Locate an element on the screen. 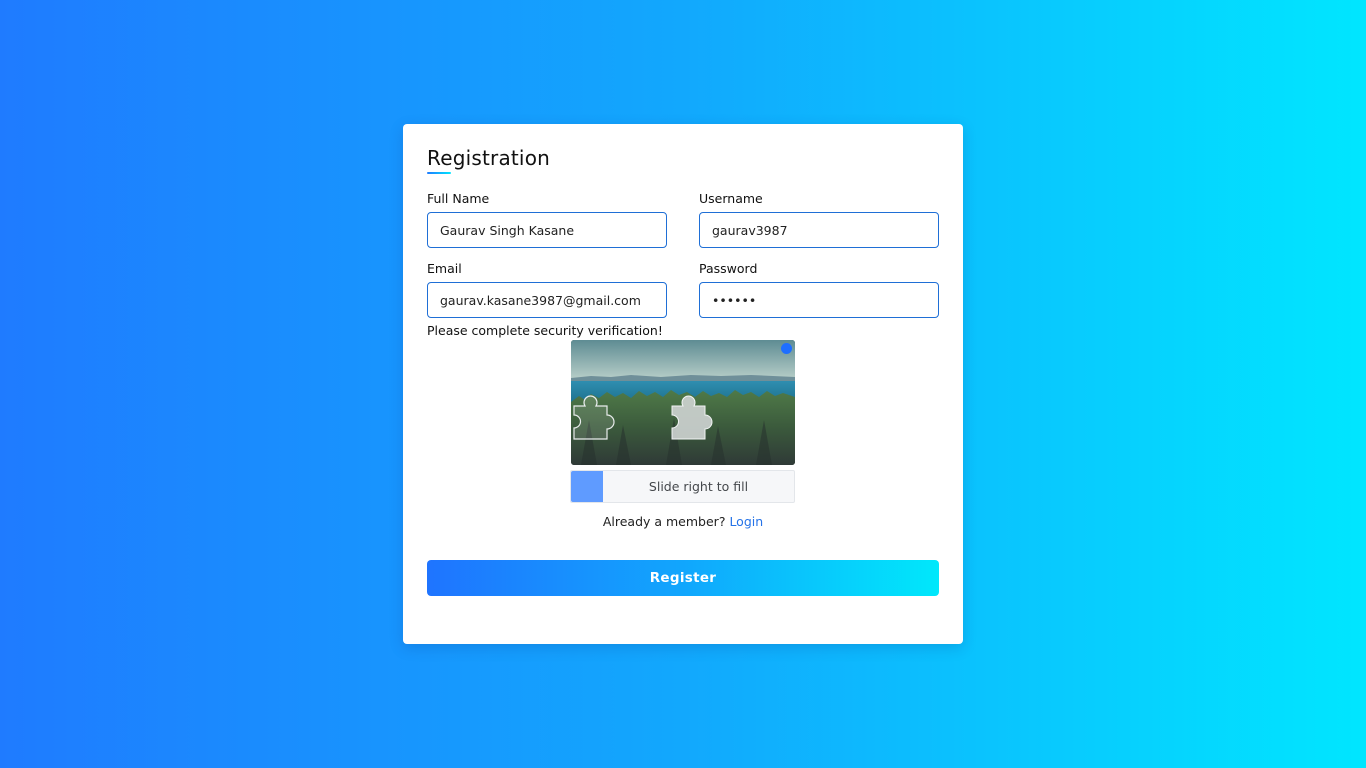 The height and width of the screenshot is (768, 1366). captcha-image is located at coordinates (683, 402).